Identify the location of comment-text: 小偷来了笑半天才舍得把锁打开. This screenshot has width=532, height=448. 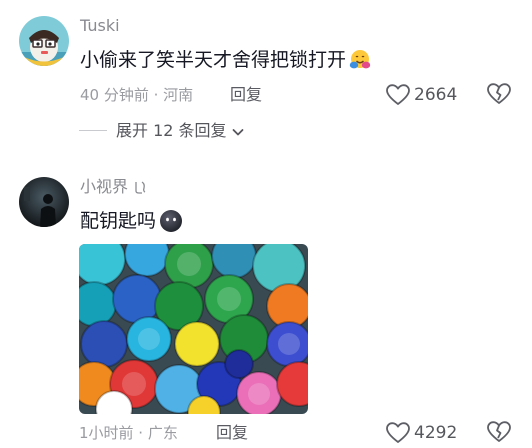
(213, 60).